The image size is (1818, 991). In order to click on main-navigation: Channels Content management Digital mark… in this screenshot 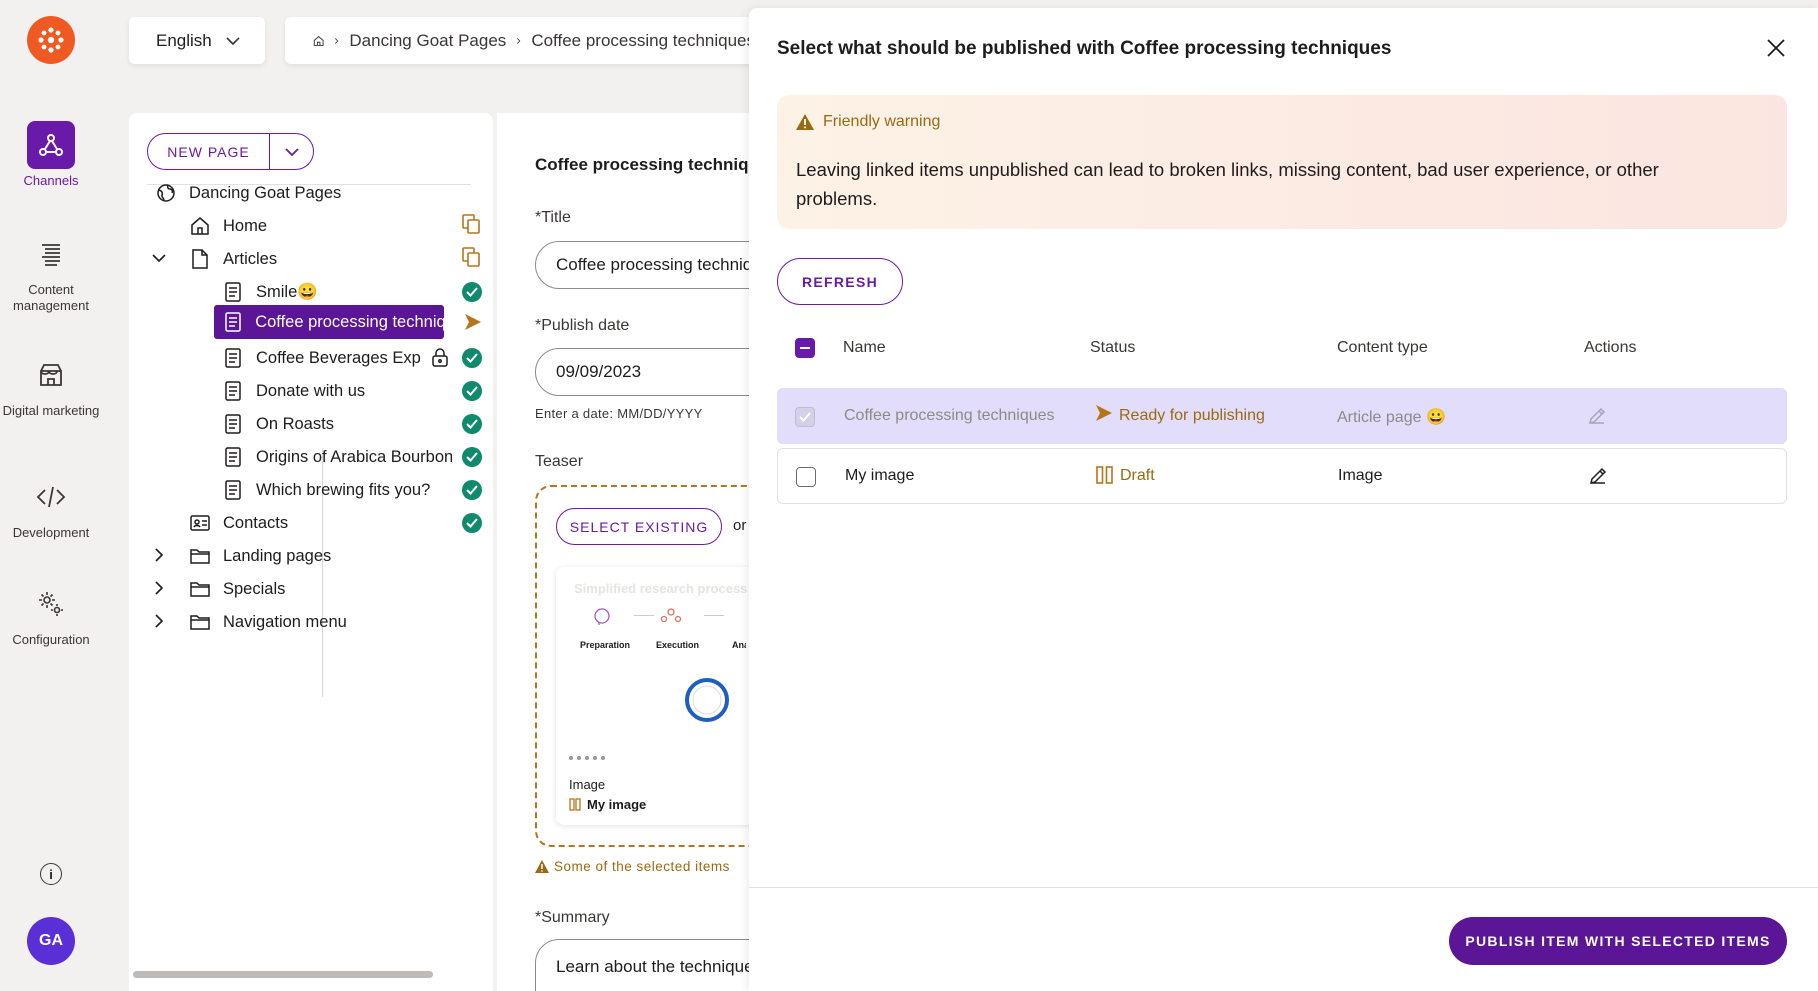, I will do `click(51, 495)`.